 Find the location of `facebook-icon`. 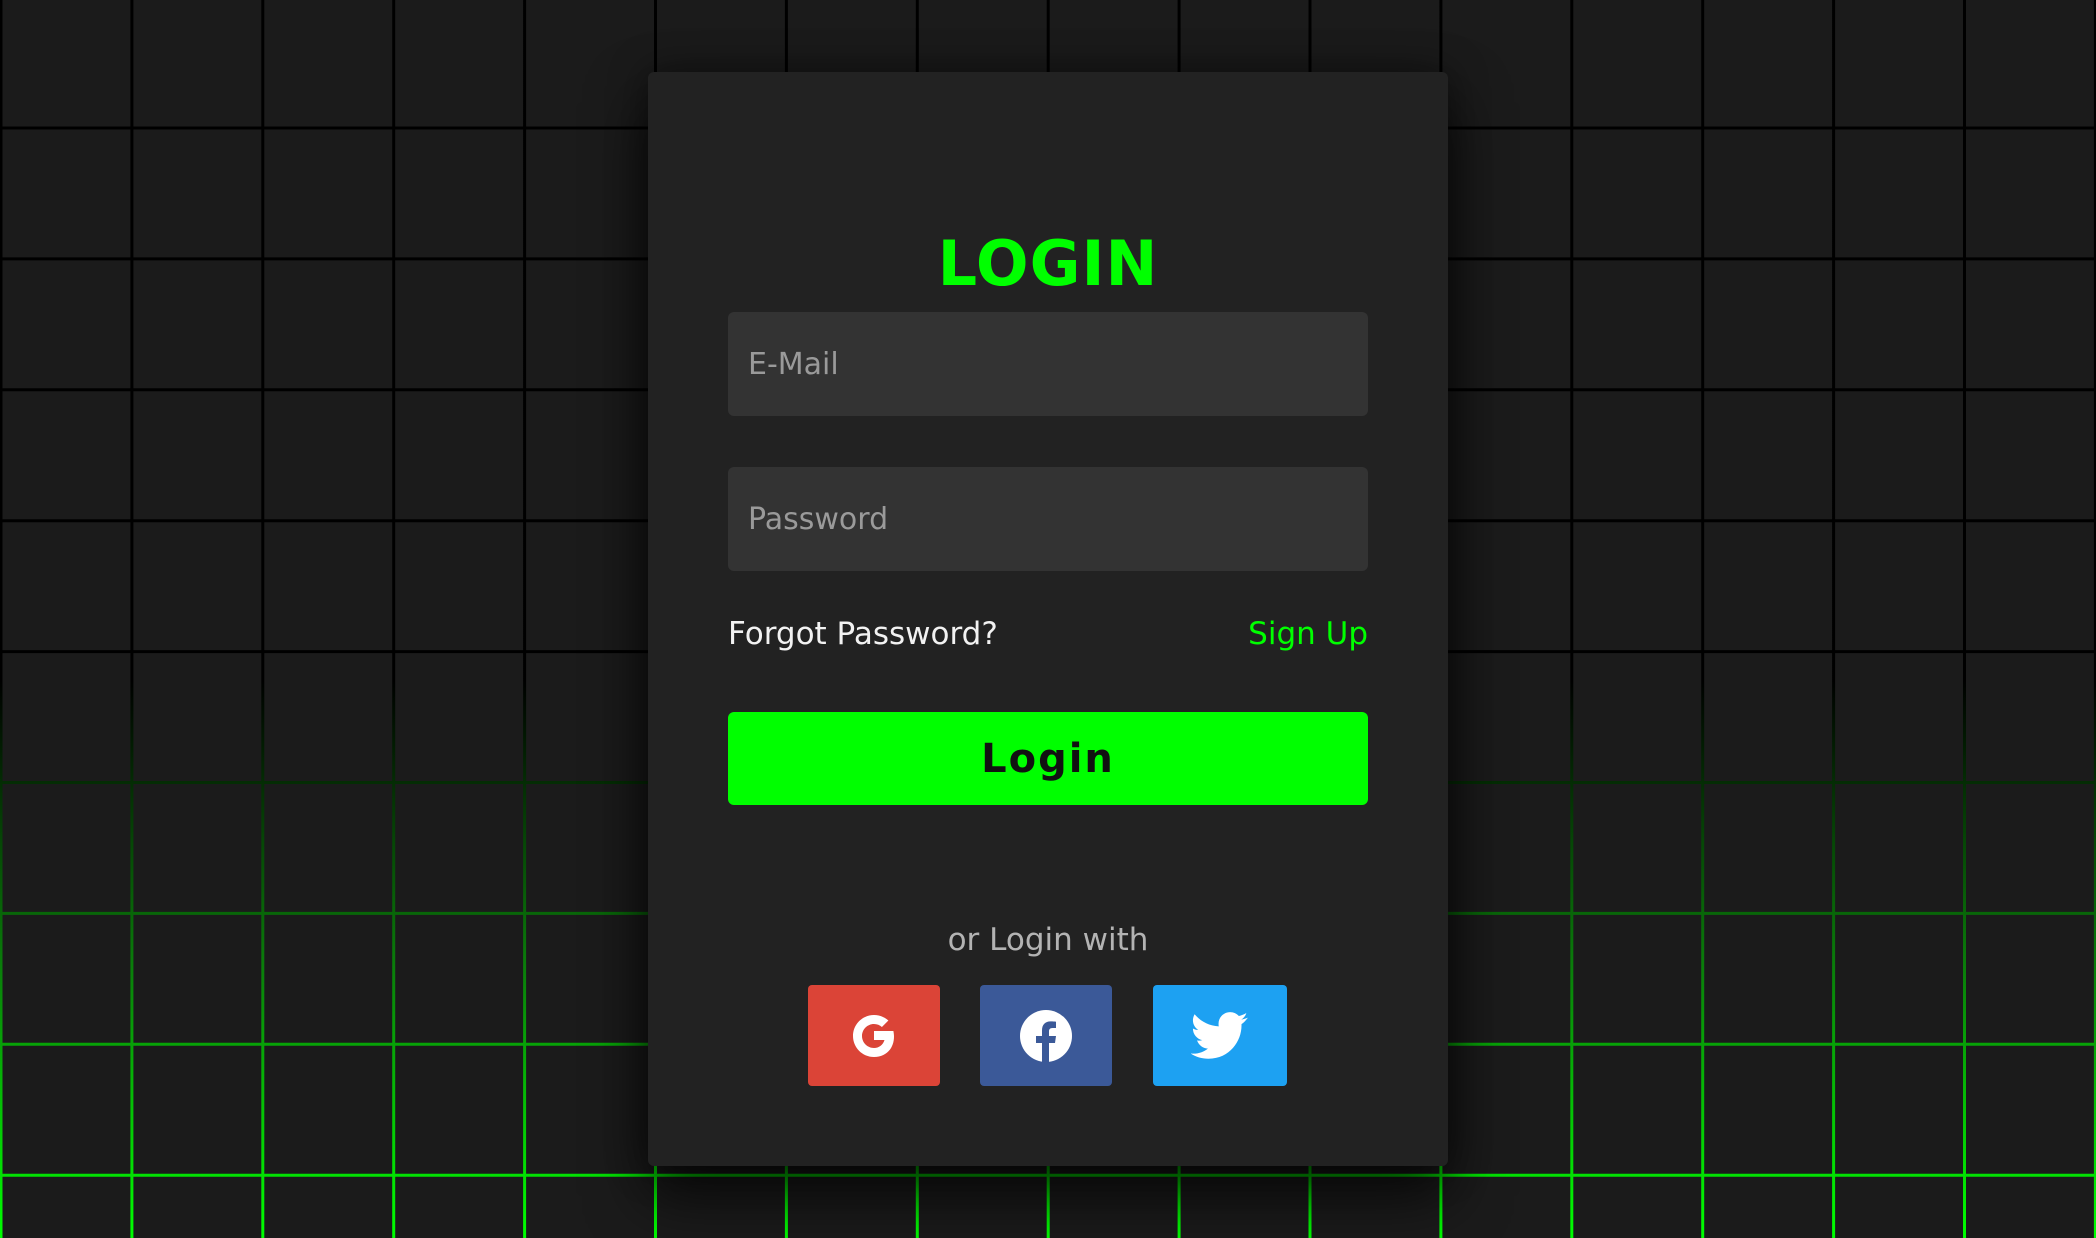

facebook-icon is located at coordinates (1046, 1035).